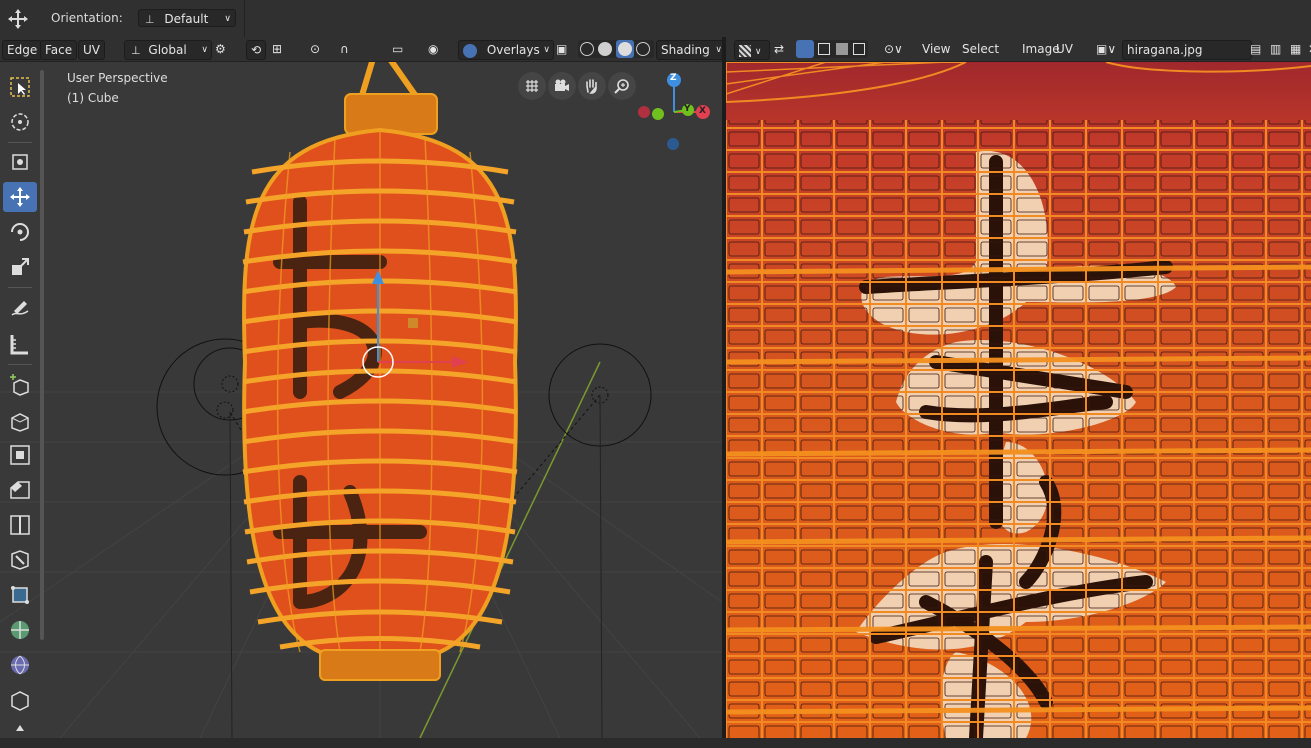 Image resolution: width=1311 pixels, height=748 pixels. Describe the element at coordinates (20, 197) in the screenshot. I see `transform-tool` at that location.